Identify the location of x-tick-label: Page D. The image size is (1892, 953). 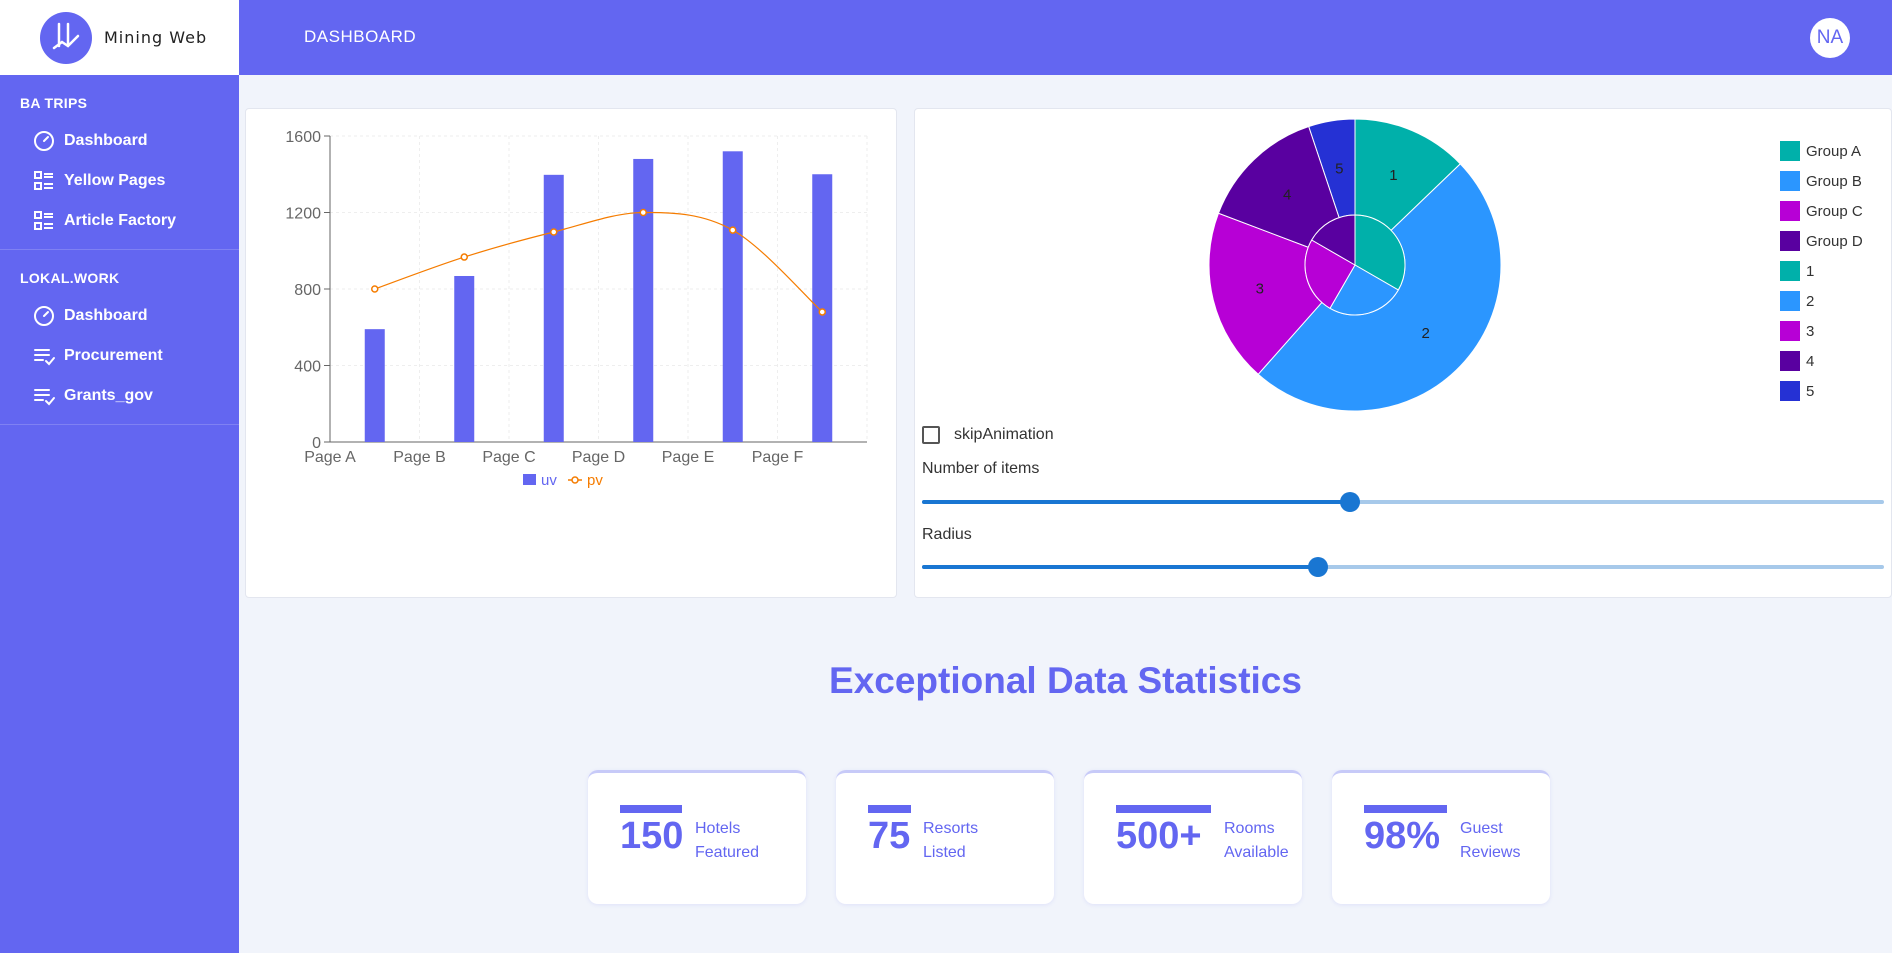
(598, 457).